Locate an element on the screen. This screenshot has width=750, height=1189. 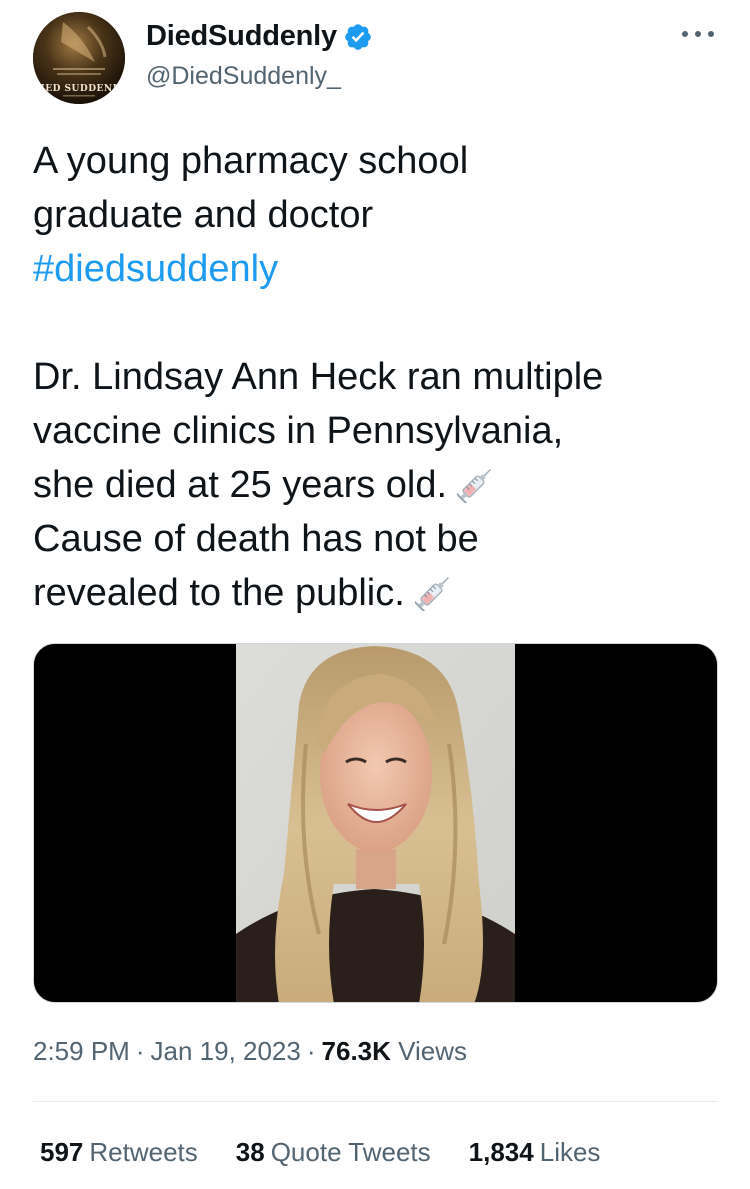
avatar-image: DIED SUDDENLY is located at coordinates (79, 58).